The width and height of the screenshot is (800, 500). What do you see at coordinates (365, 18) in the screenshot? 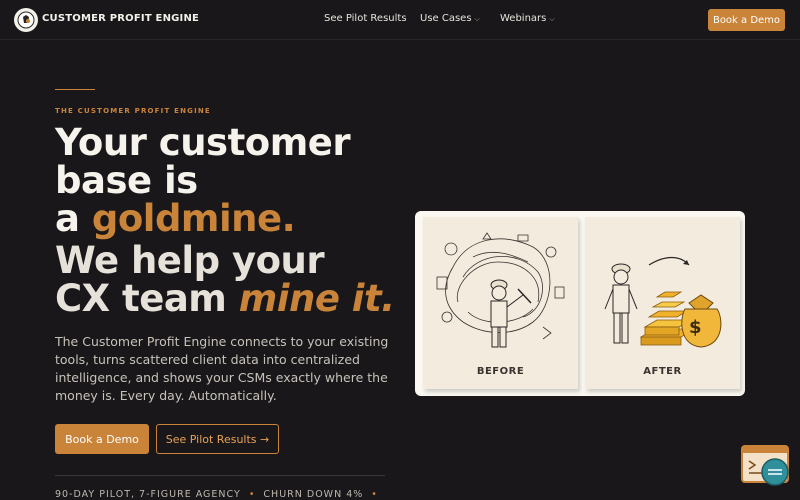
I see `nav-link-pilot-results: See Pilot Results` at bounding box center [365, 18].